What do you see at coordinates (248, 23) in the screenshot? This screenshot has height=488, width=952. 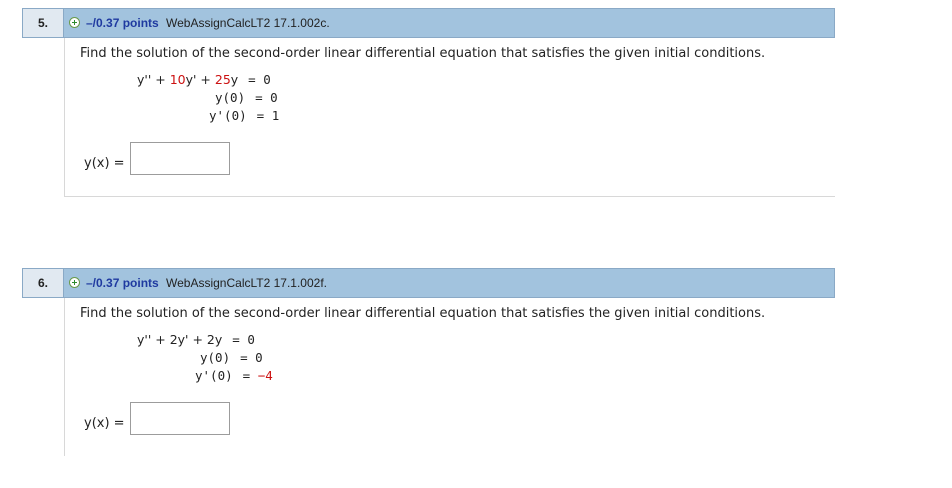 I see `question-reference: WebAssignCalcLT2 17.1.002c.` at bounding box center [248, 23].